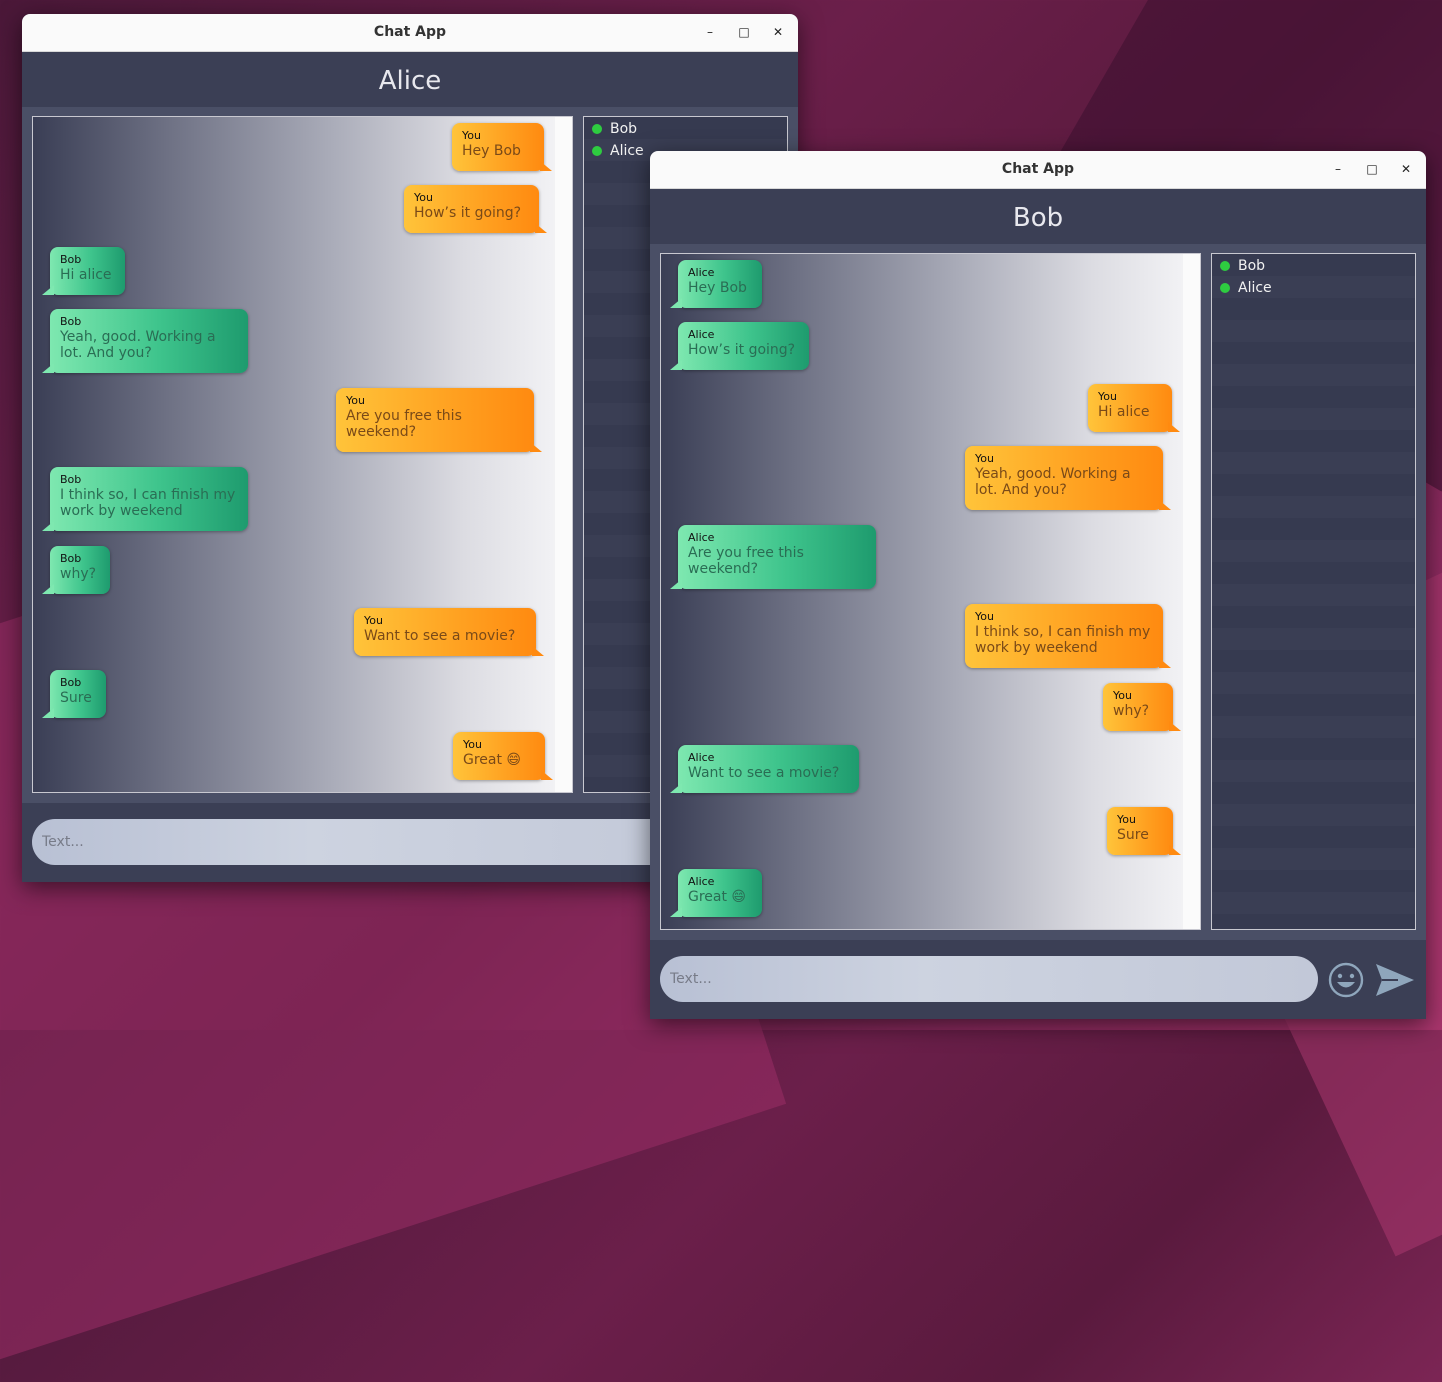  Describe the element at coordinates (1346, 980) in the screenshot. I see `emoji-icon` at that location.